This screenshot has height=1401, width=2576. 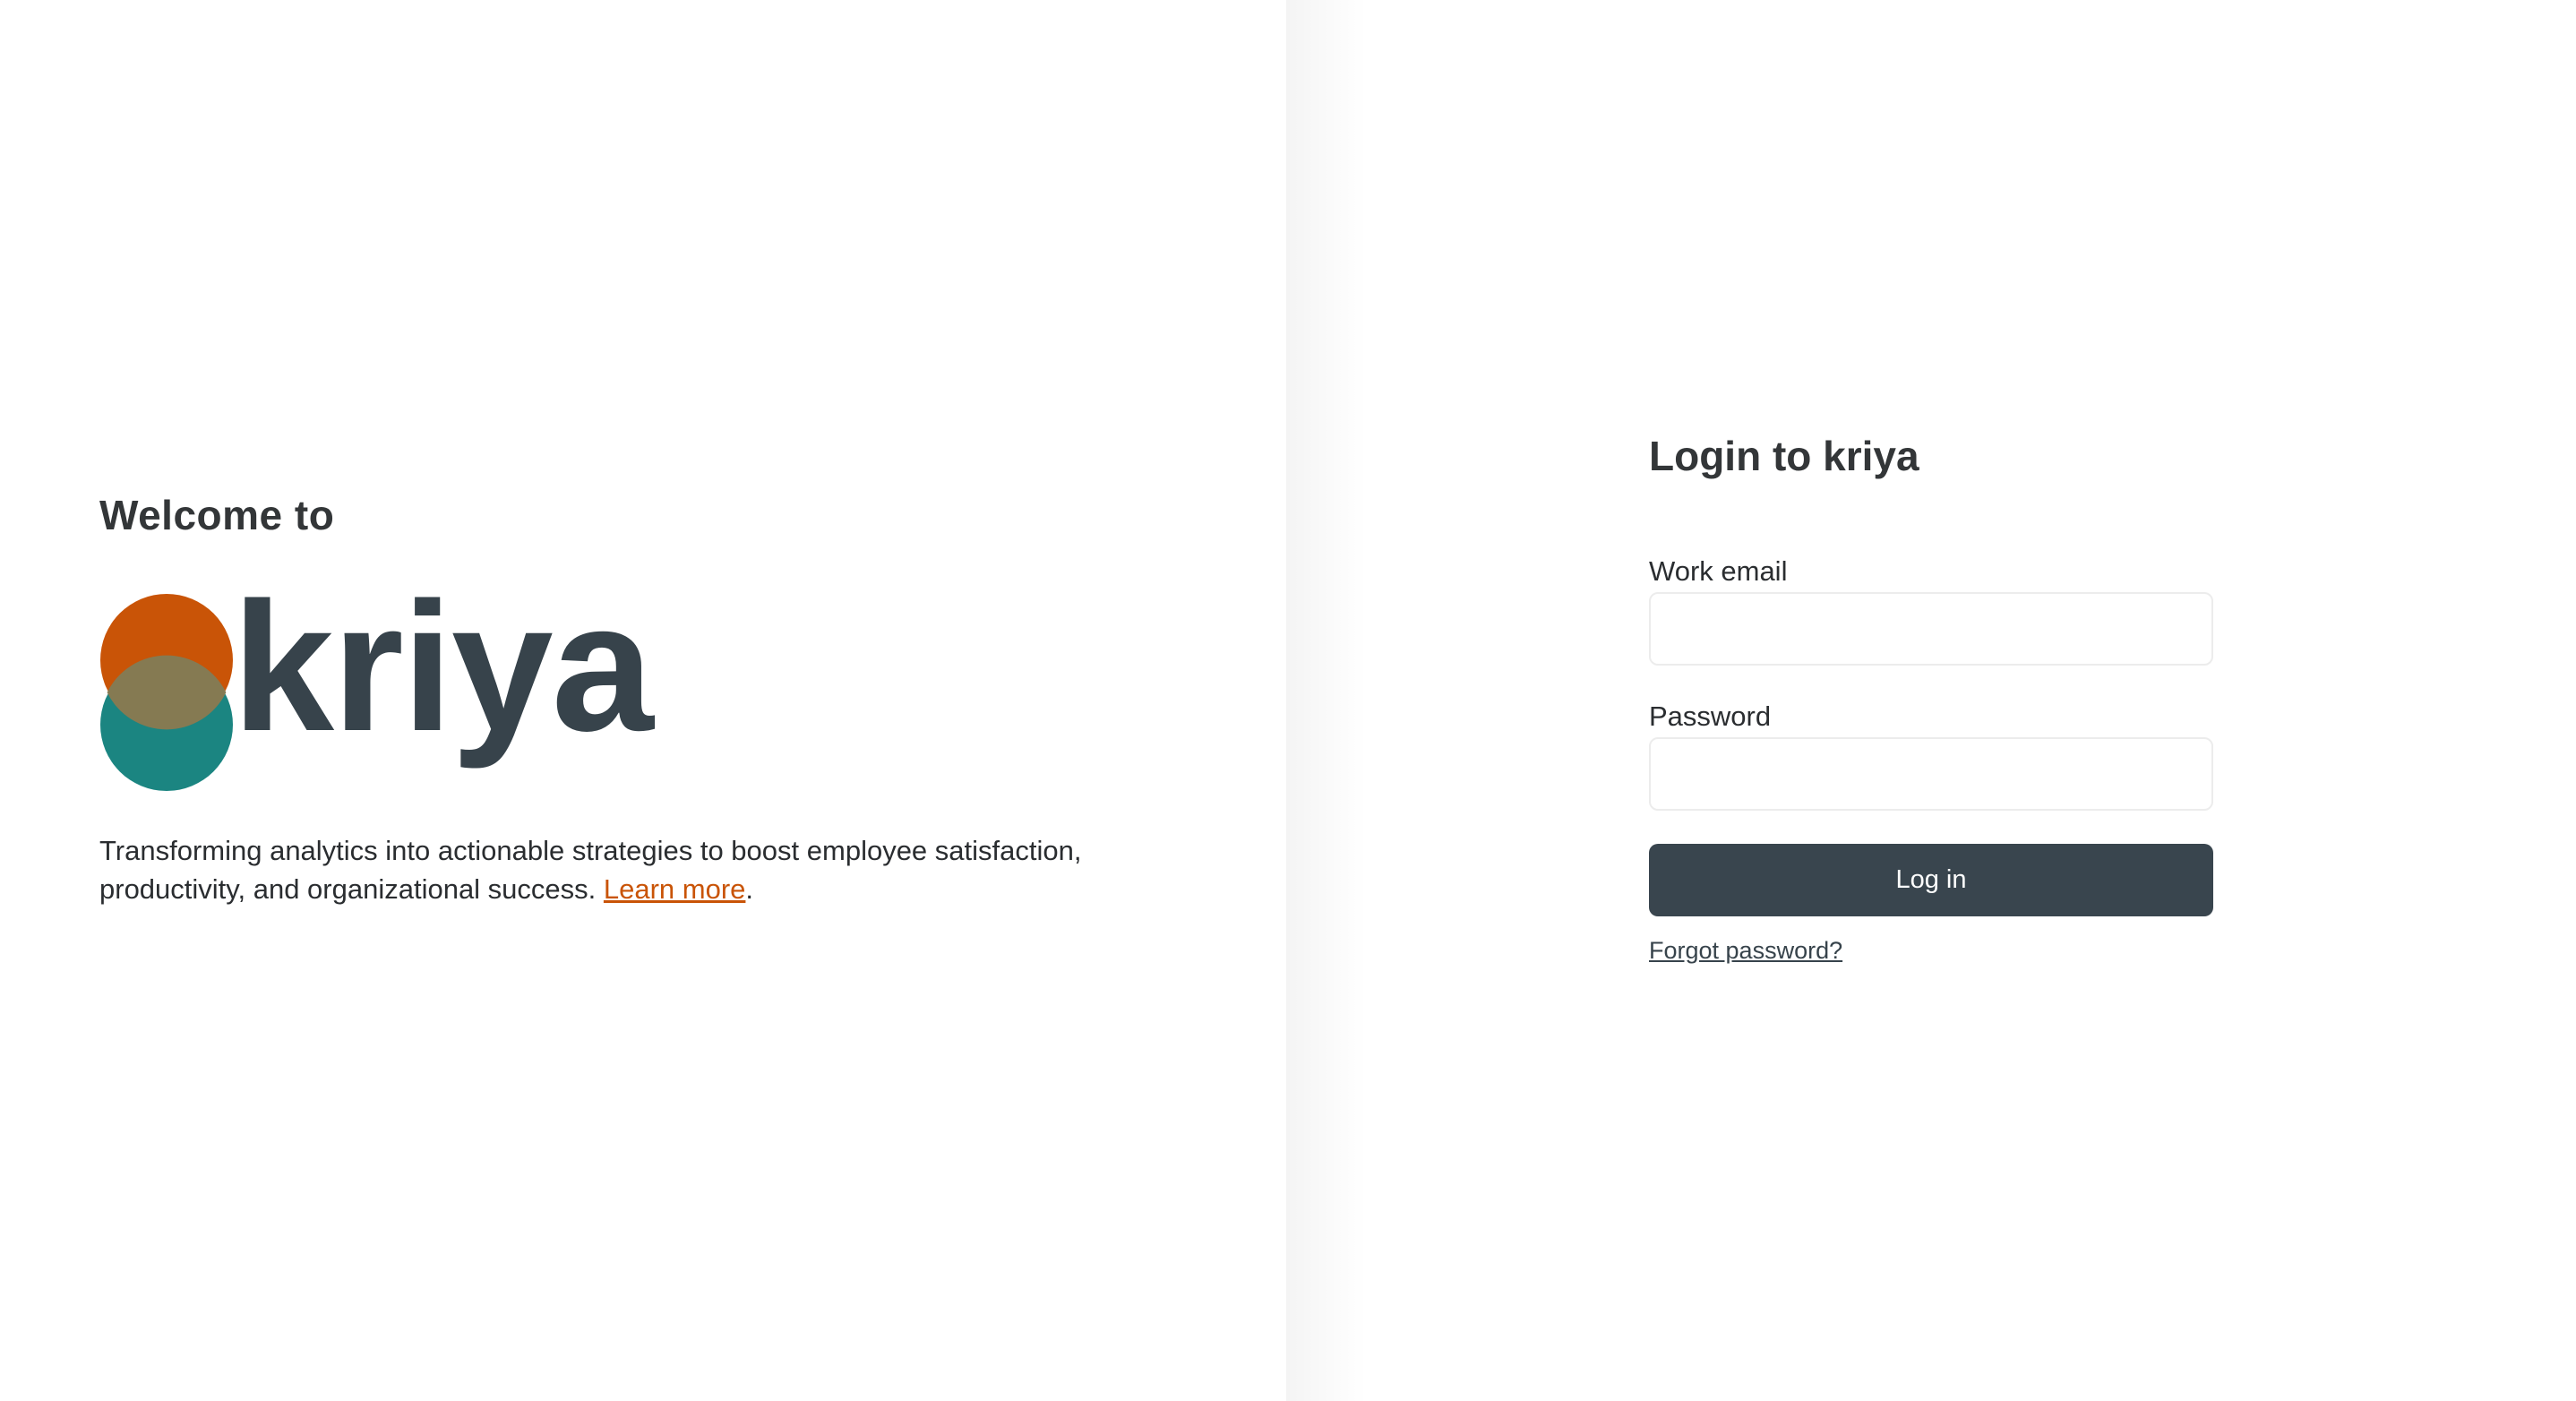 I want to click on logo-circles-icon, so click(x=166, y=692).